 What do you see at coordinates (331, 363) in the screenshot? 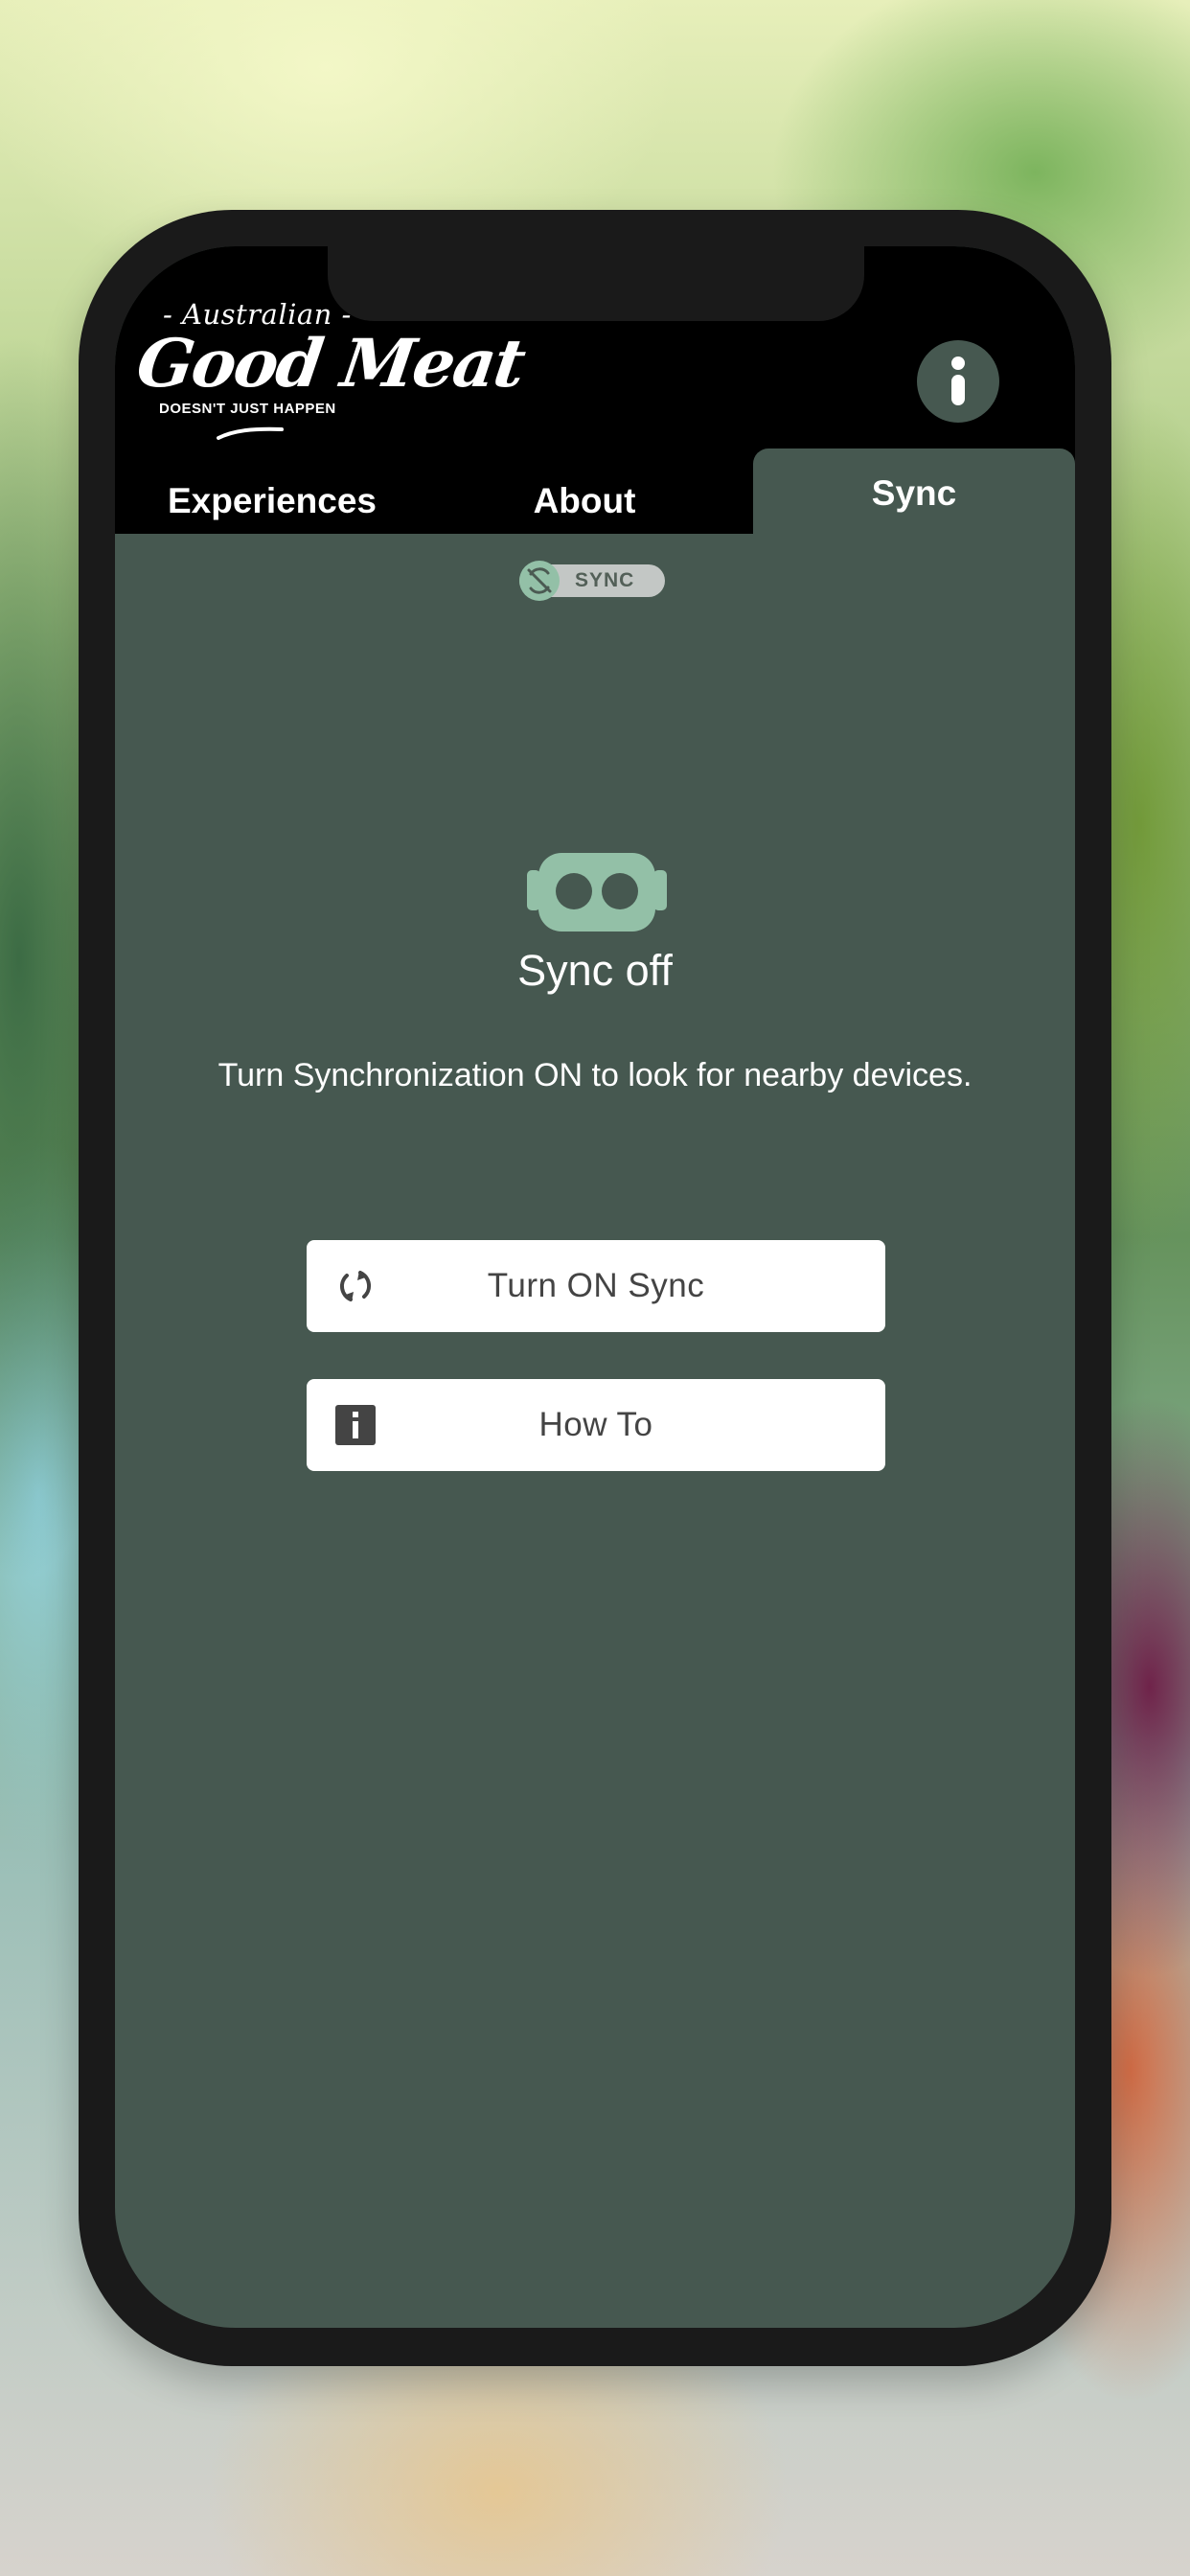
I see `brand-main-text: Good Meat` at bounding box center [331, 363].